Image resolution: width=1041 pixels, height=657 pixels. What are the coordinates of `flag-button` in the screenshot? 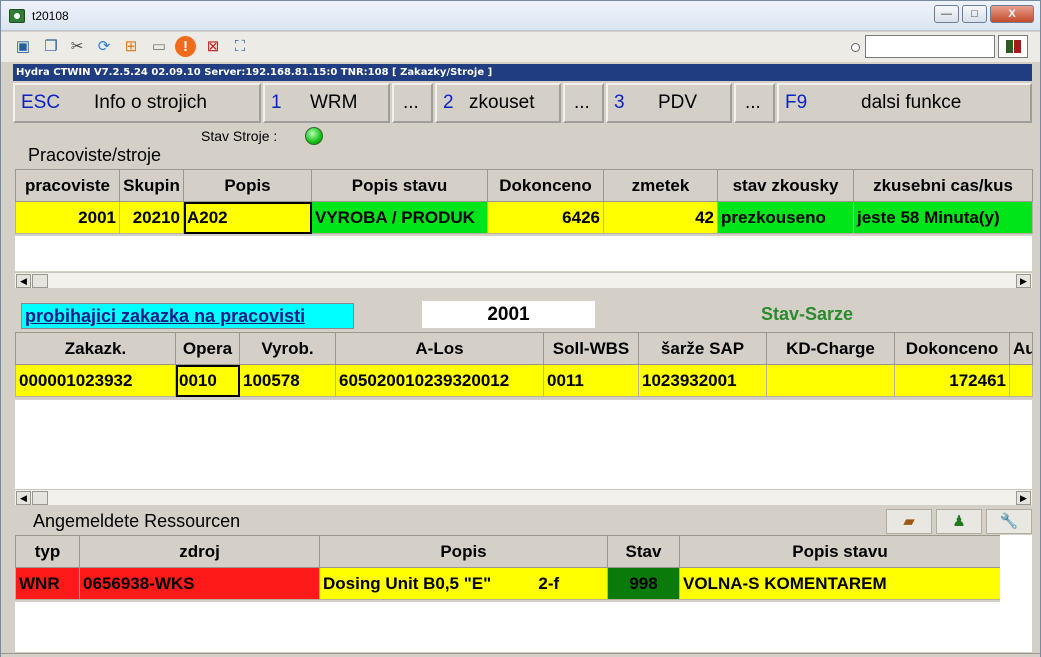 It's located at (1013, 46).